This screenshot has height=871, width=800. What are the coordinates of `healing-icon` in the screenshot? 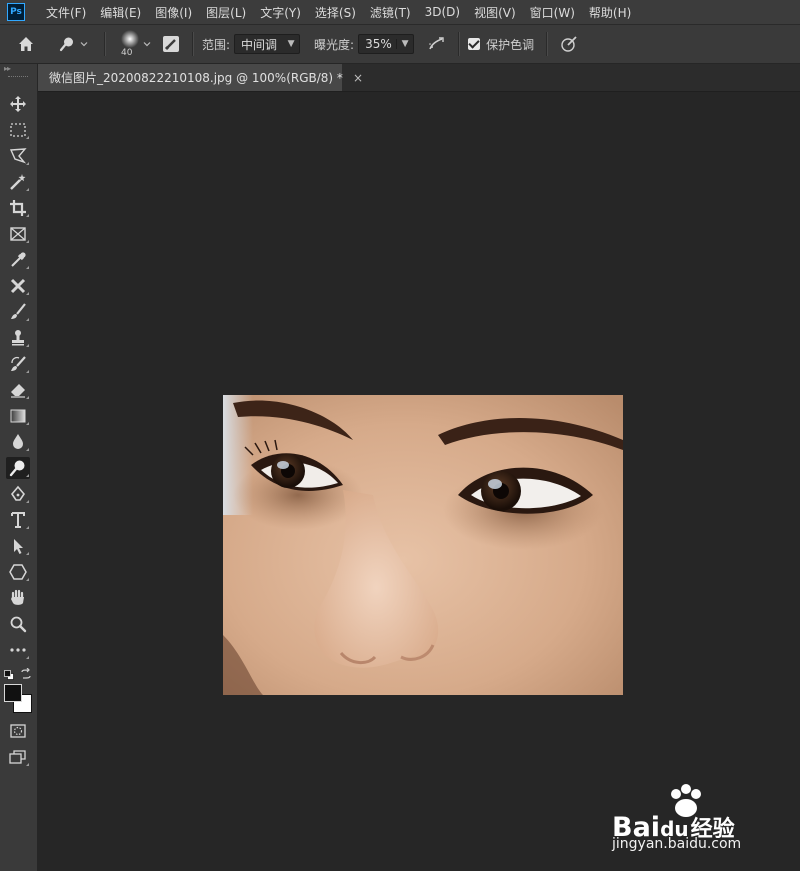 It's located at (18, 286).